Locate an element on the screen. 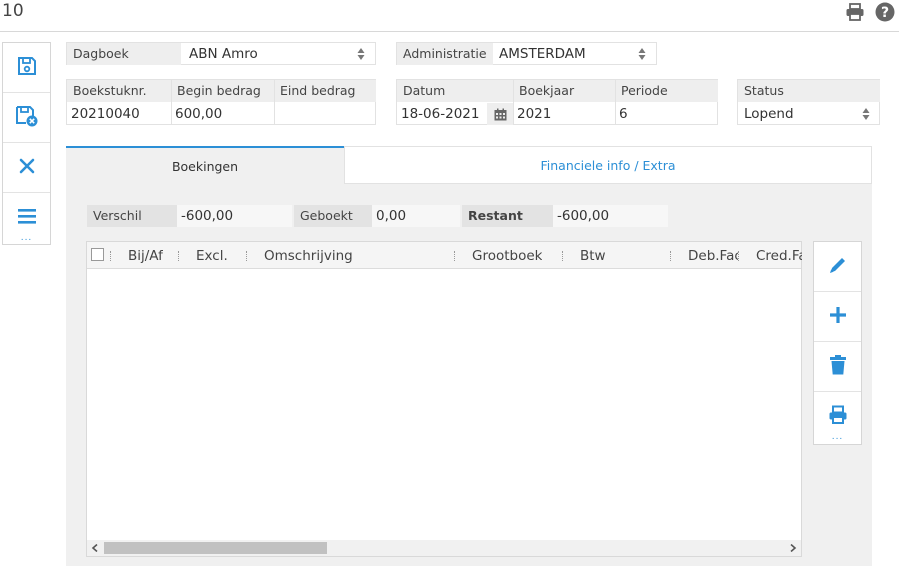  save-icon is located at coordinates (27, 68).